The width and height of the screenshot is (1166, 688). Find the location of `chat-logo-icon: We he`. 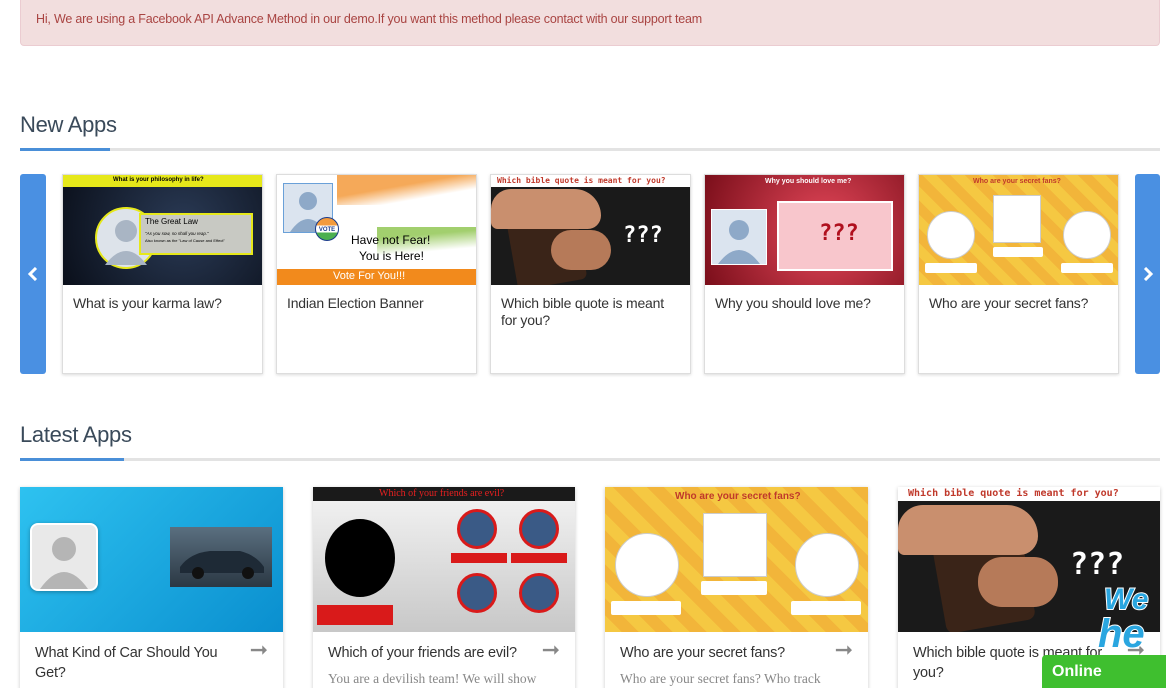

chat-logo-icon: We he is located at coordinates (1123, 619).